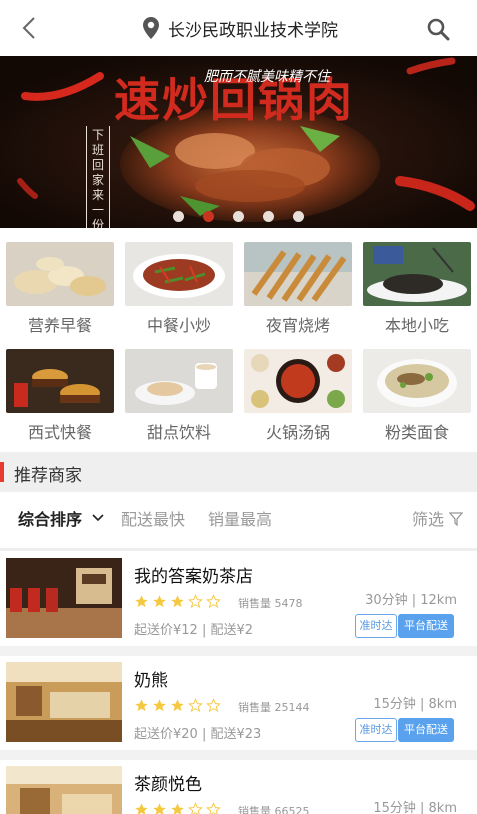  I want to click on sort-bar: 综合排序 配送最快 销量最高 筛选, so click(238, 517).